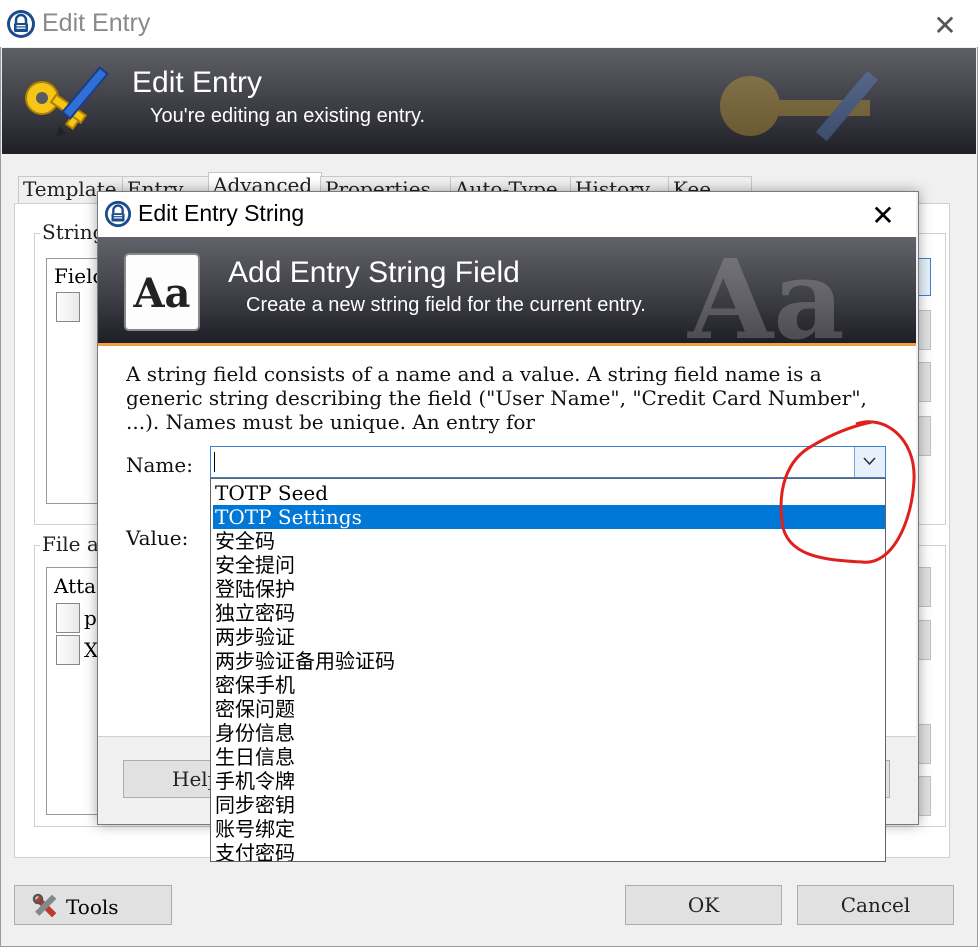  What do you see at coordinates (288, 116) in the screenshot?
I see `banner-subtitle: You're editing an existing entry.` at bounding box center [288, 116].